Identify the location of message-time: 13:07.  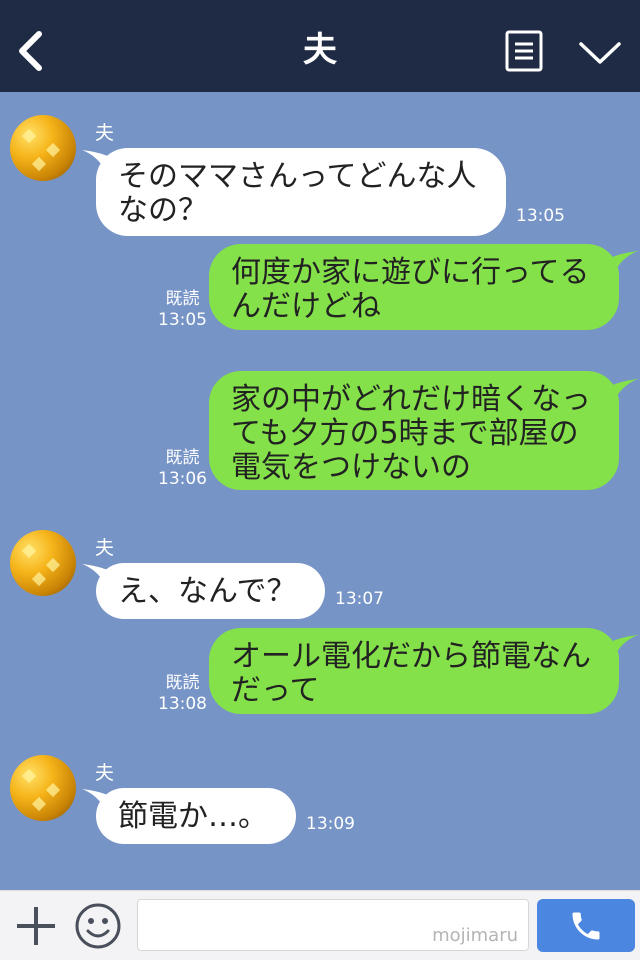
(359, 599).